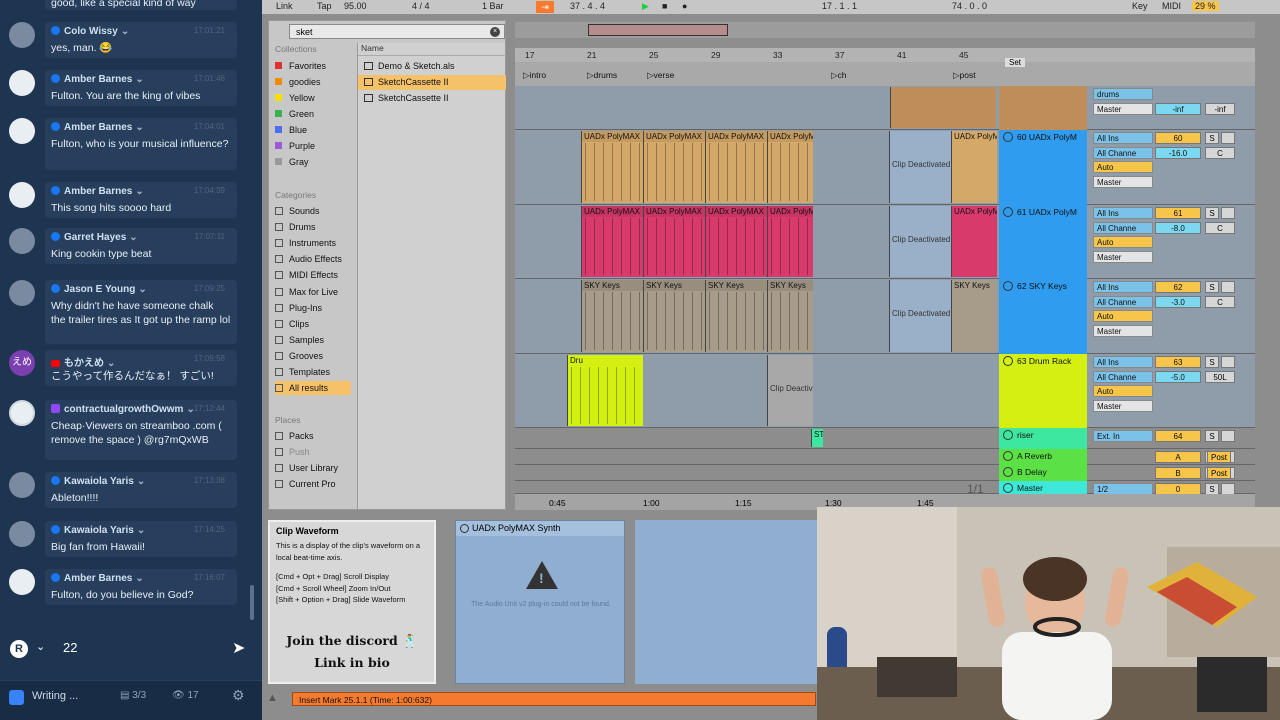 This screenshot has height=720, width=1280. I want to click on tap-button: Tap, so click(324, 6).